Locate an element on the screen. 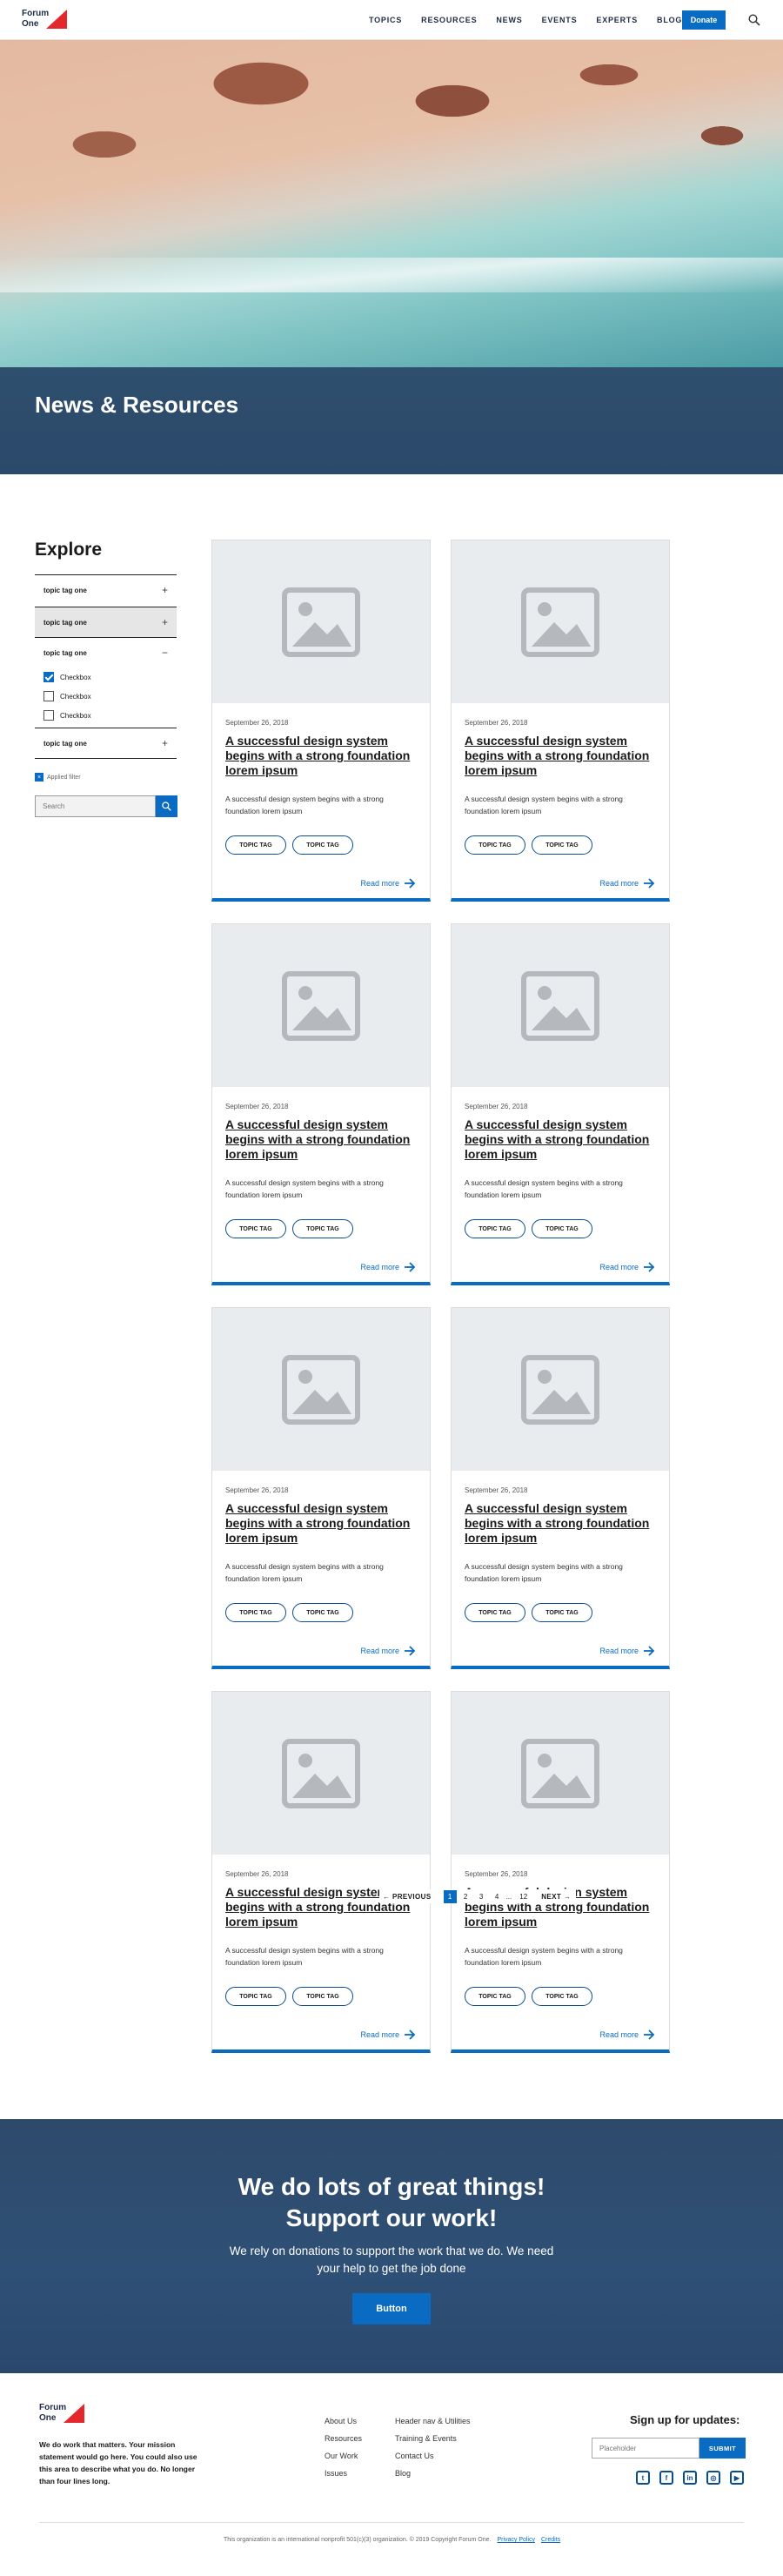 The image size is (783, 2576). pagination-page: 3 is located at coordinates (481, 1897).